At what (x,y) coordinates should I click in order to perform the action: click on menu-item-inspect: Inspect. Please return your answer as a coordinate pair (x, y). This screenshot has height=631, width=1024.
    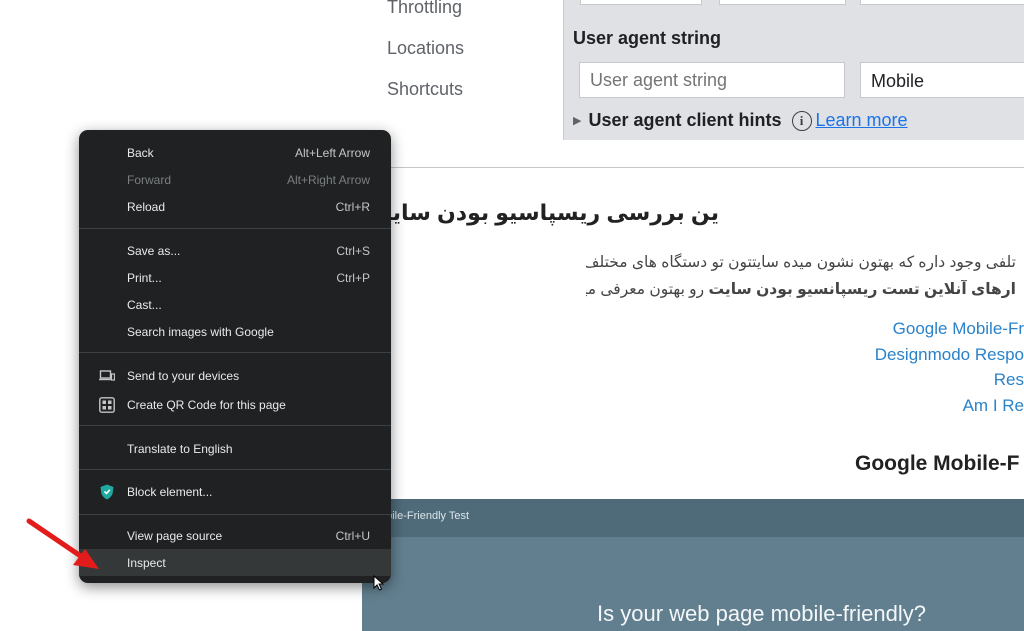
    Looking at the image, I should click on (235, 562).